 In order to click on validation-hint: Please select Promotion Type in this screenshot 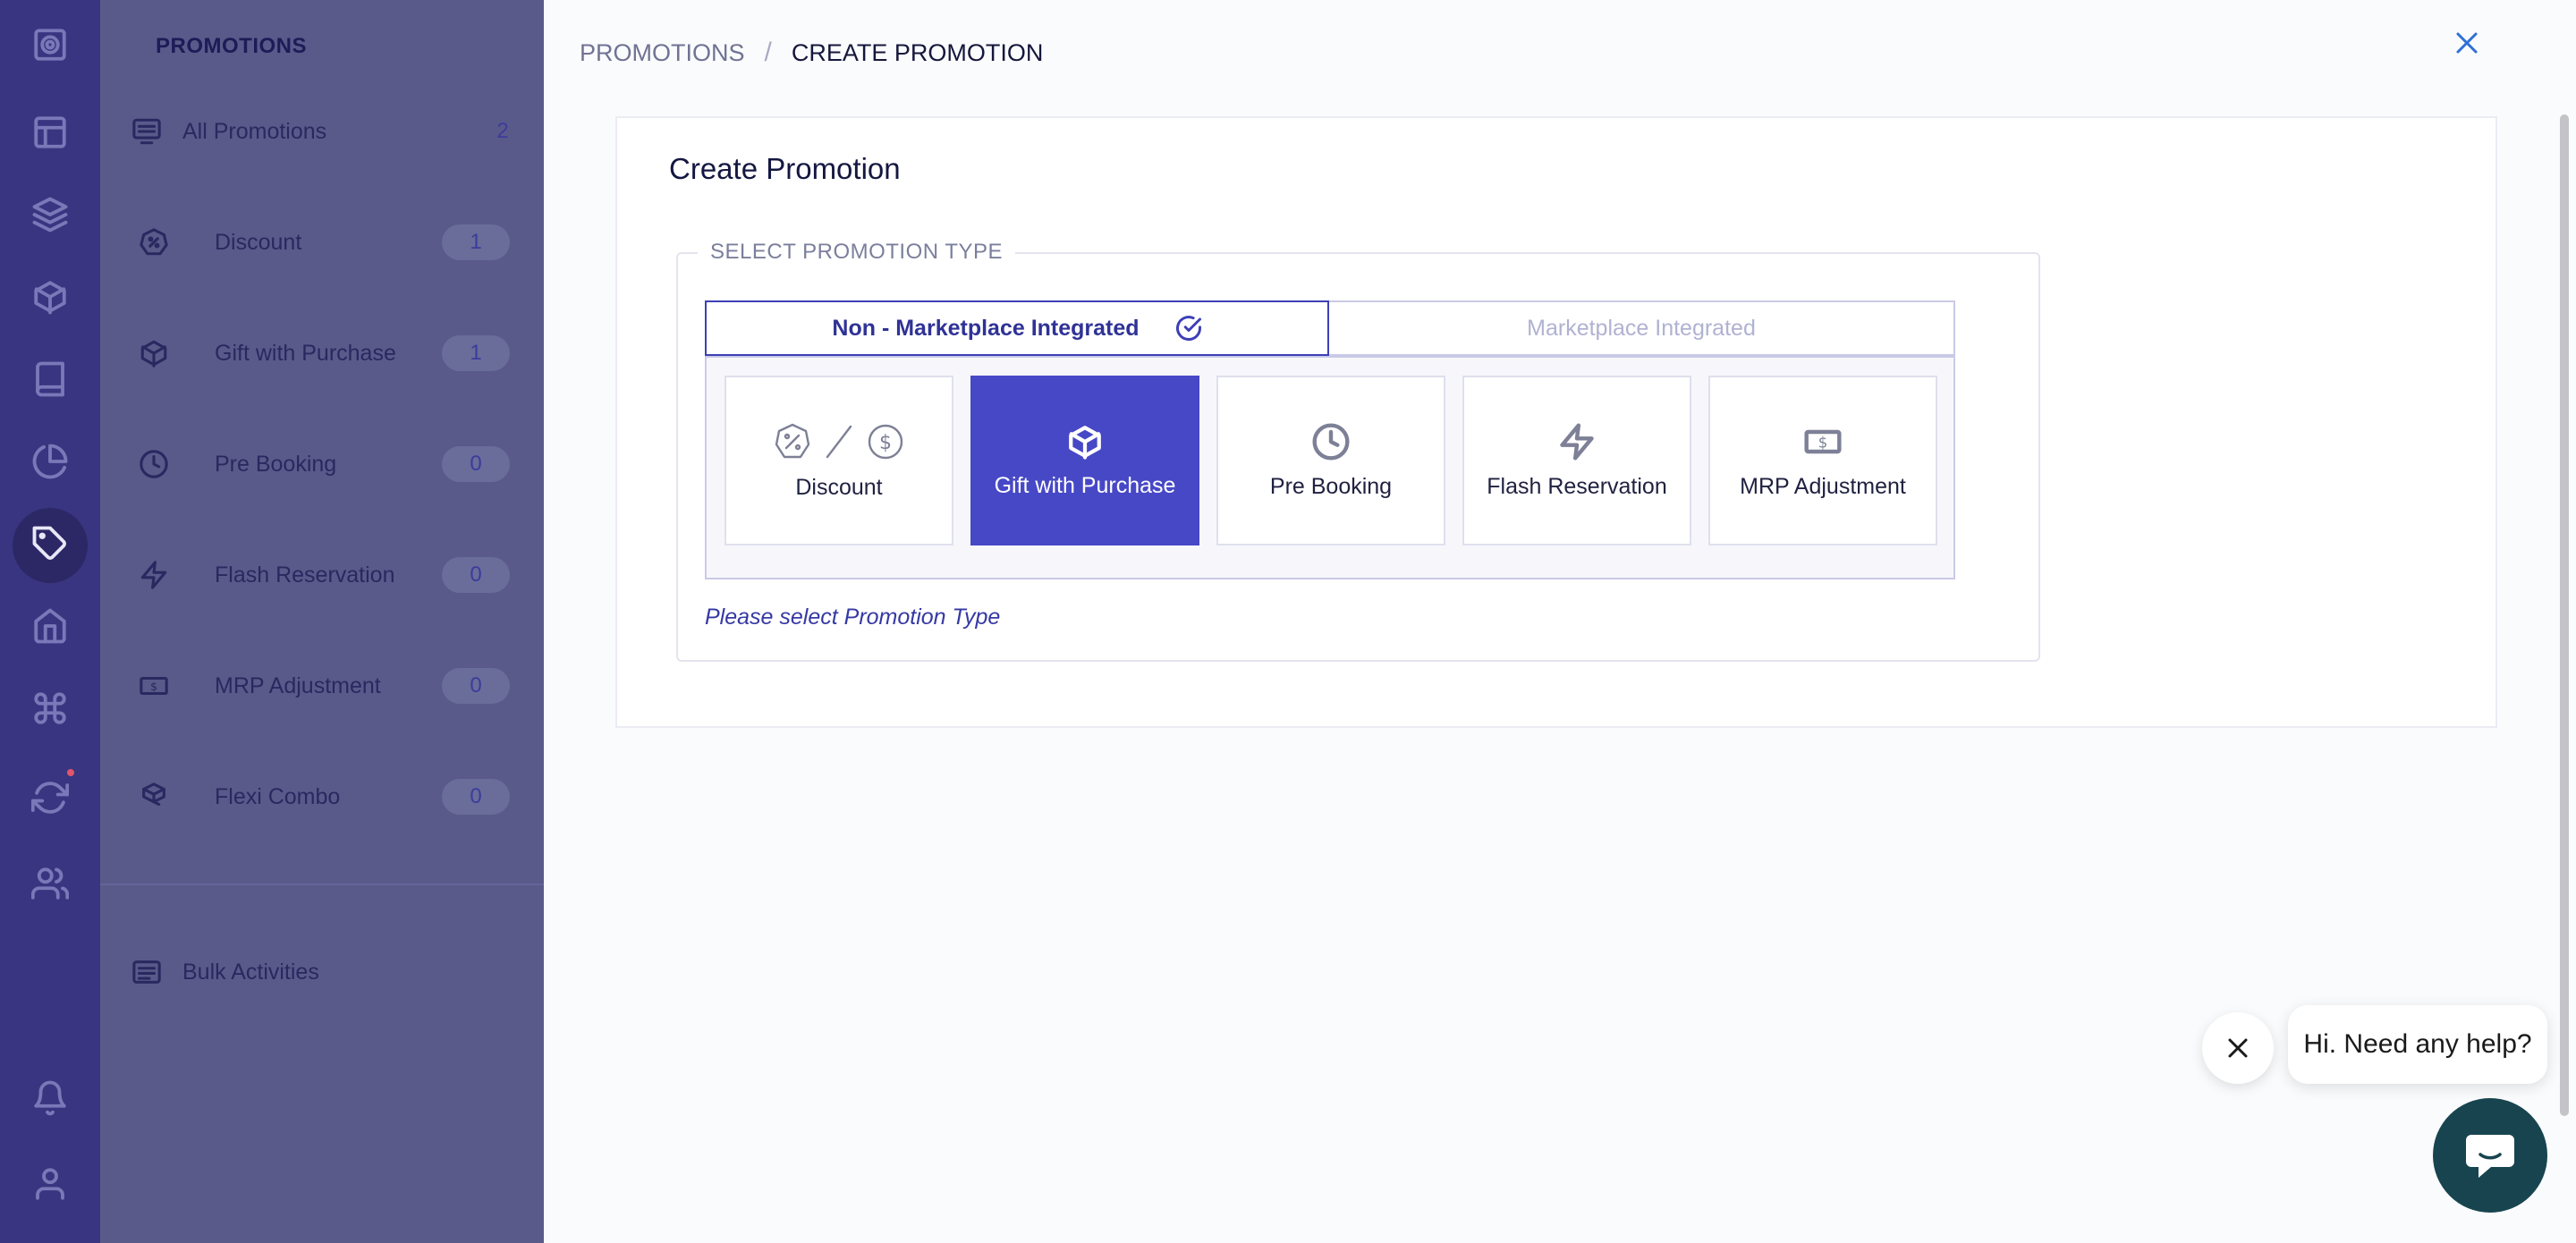, I will do `click(853, 617)`.